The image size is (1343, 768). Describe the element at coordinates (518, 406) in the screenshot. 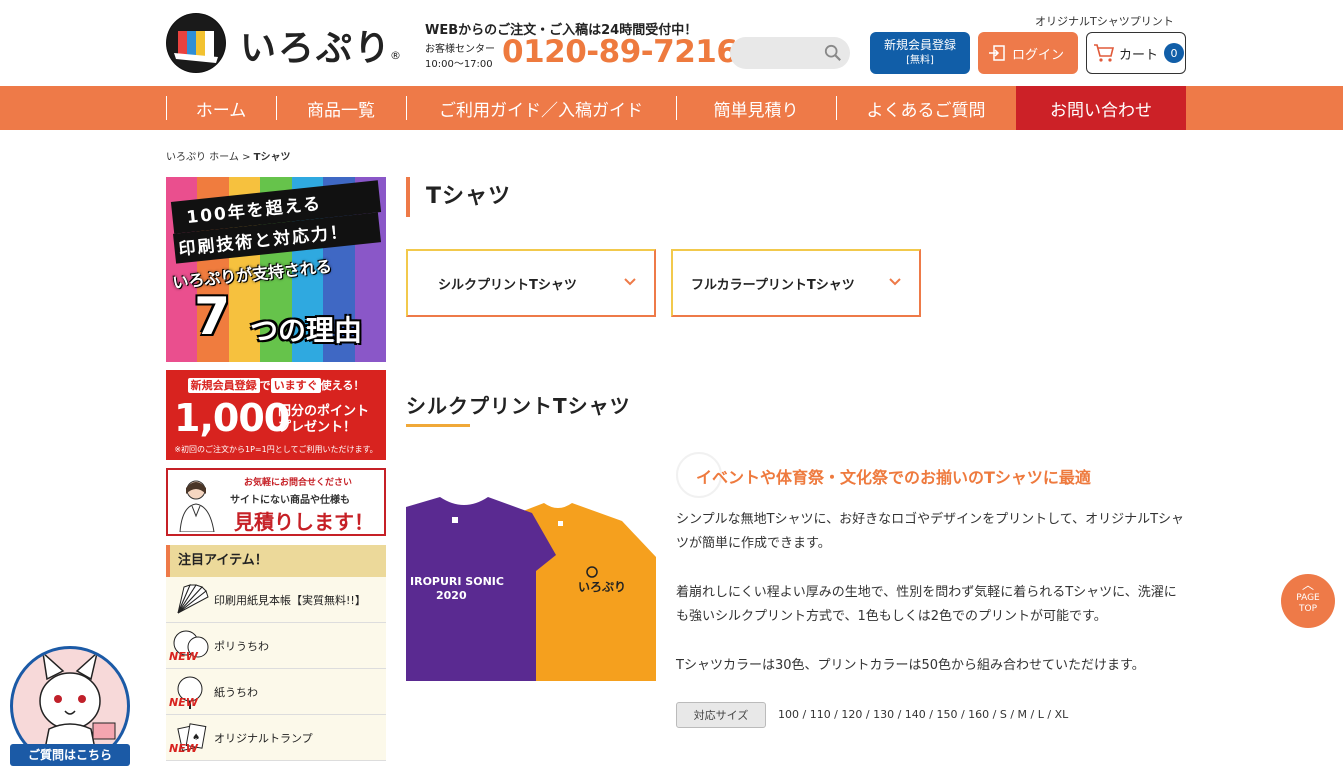

I see `section-title: シルクプリントTシャツ` at that location.